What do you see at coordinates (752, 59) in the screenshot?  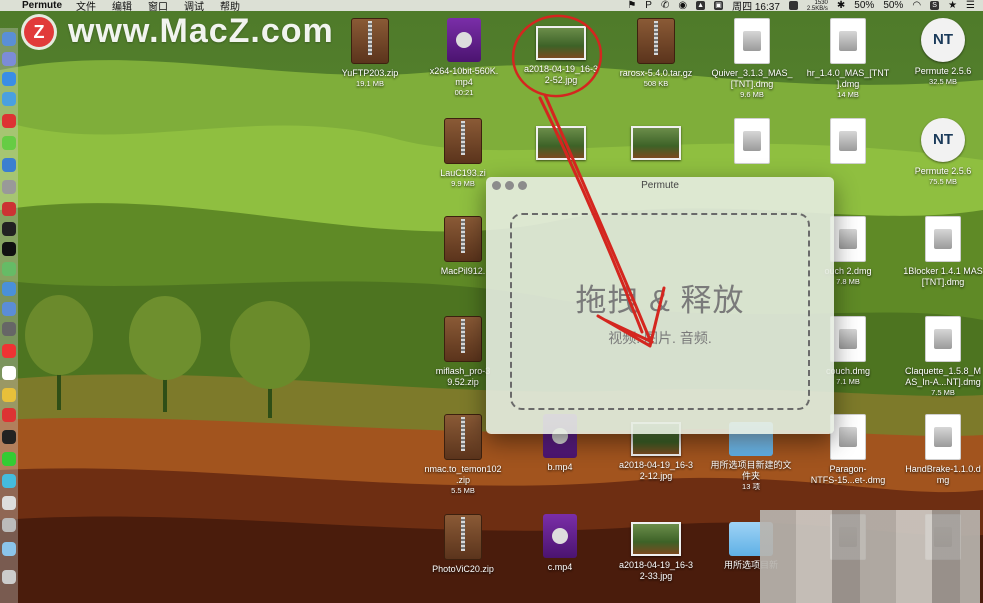 I see `desktop-icon: Quiver_3.1.3_MAS_ [TNT].dmg 9.6 MB` at bounding box center [752, 59].